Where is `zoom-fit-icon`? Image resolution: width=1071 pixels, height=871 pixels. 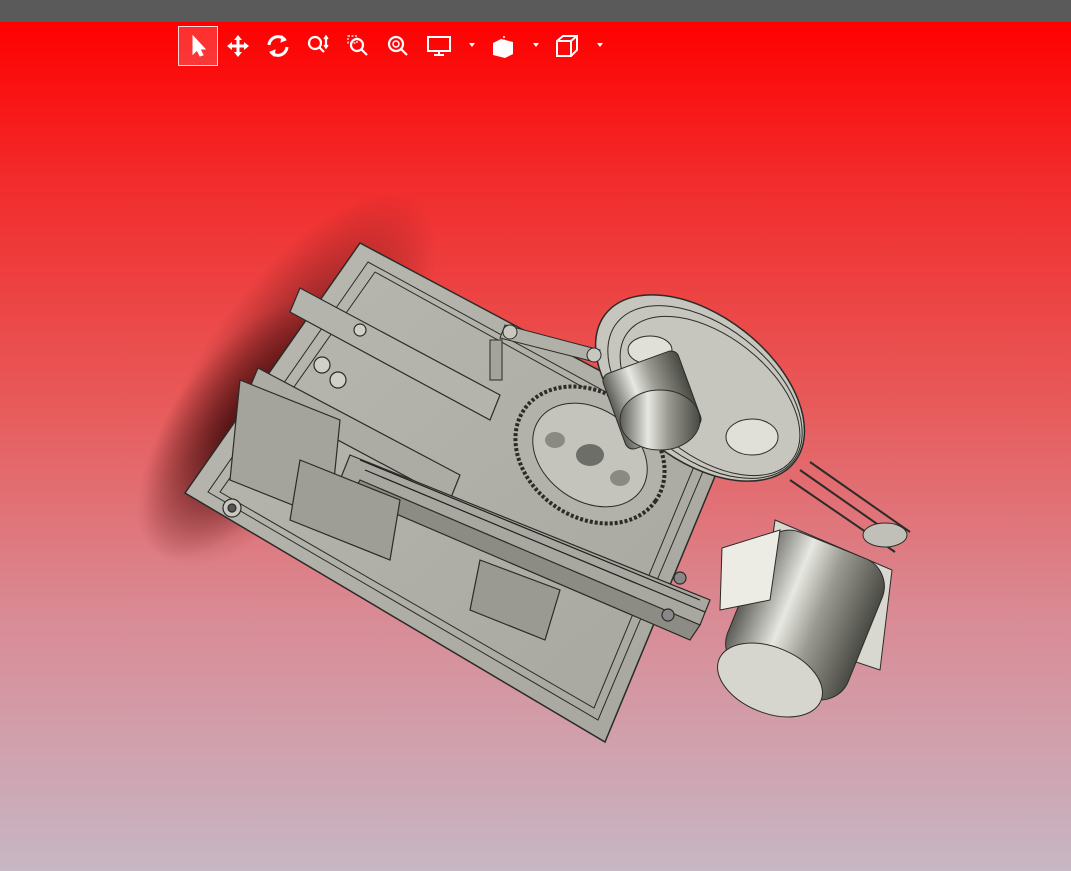
zoom-fit-icon is located at coordinates (397, 45).